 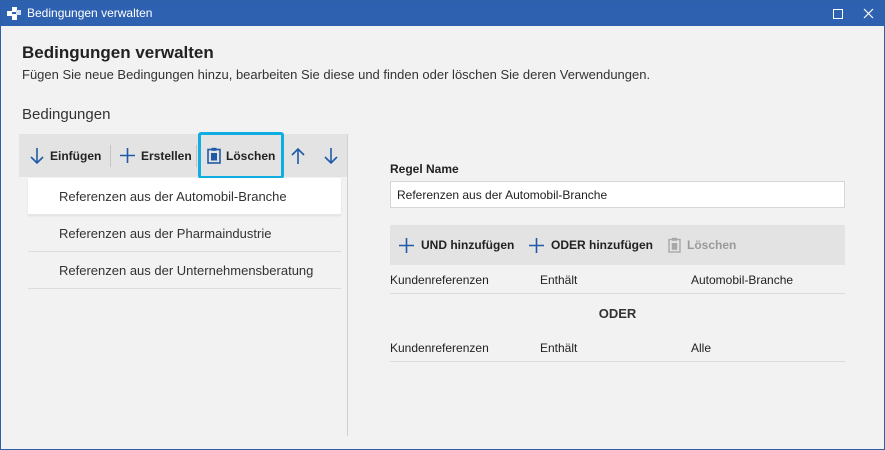 What do you see at coordinates (14, 13) in the screenshot?
I see `app-icon` at bounding box center [14, 13].